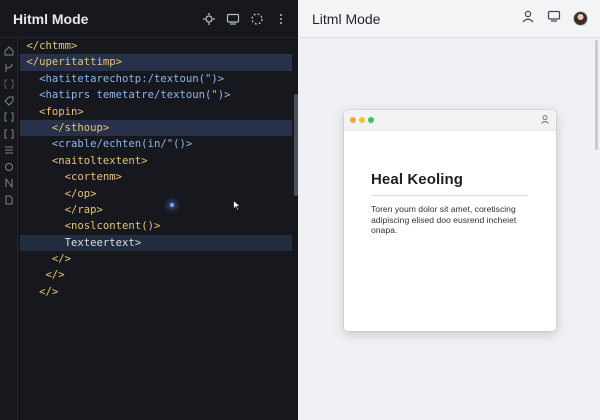 Image resolution: width=600 pixels, height=420 pixels. What do you see at coordinates (149, 19) in the screenshot?
I see `editor-header: Hitml Mode` at bounding box center [149, 19].